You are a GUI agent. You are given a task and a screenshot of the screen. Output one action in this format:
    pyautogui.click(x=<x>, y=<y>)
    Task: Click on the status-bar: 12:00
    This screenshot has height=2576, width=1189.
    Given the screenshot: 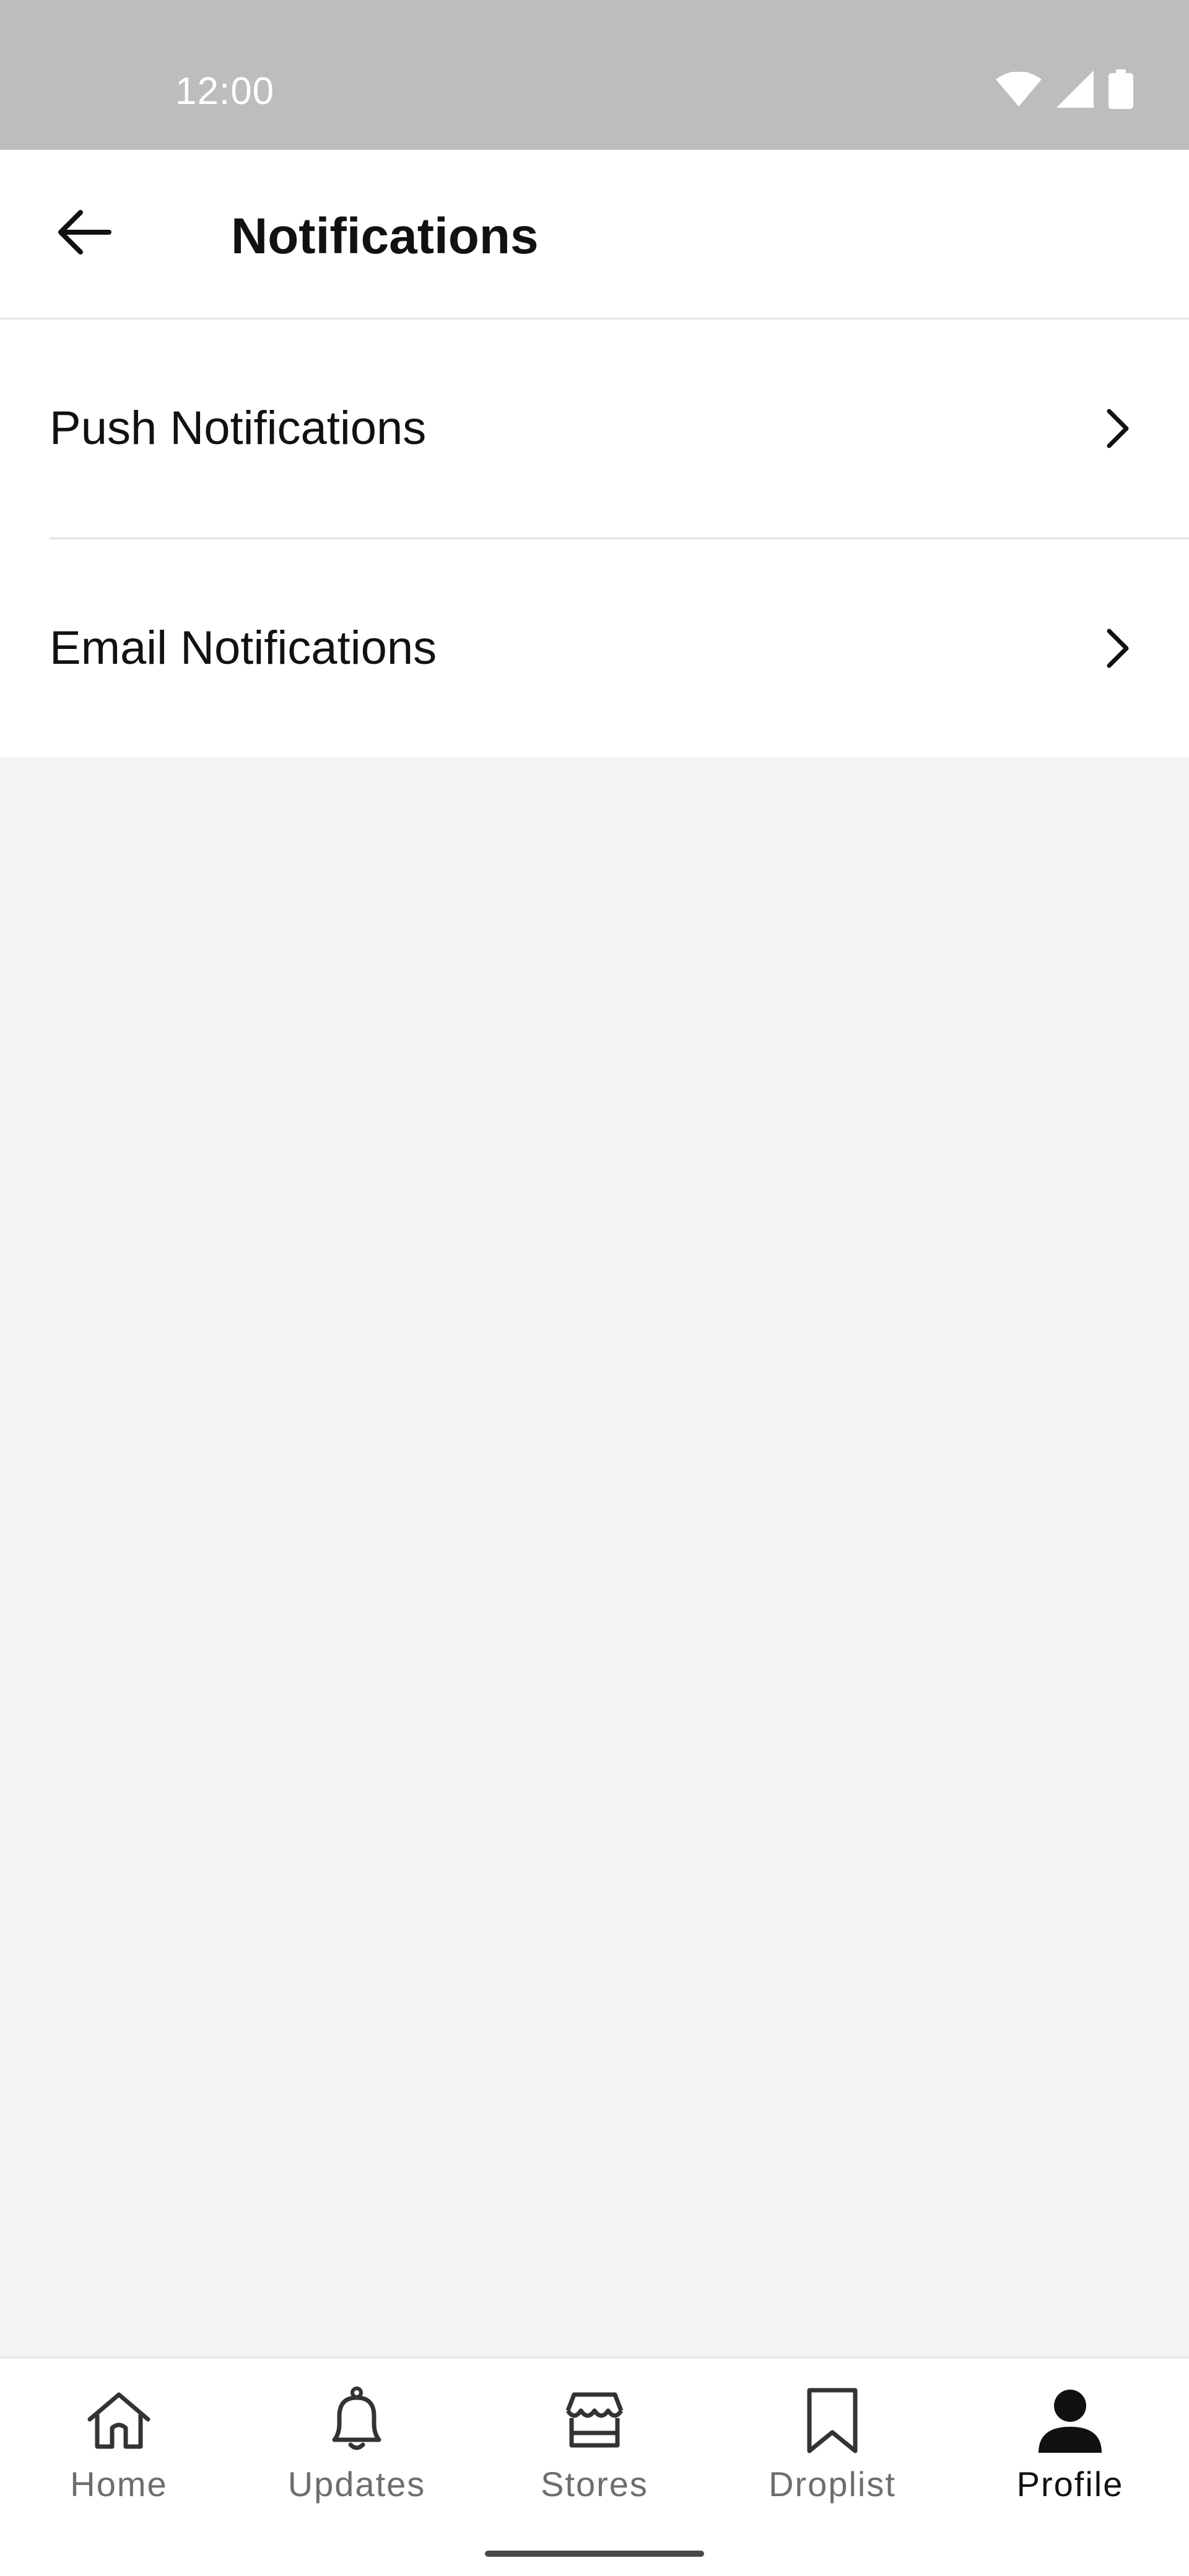 What is the action you would take?
    pyautogui.click(x=594, y=75)
    